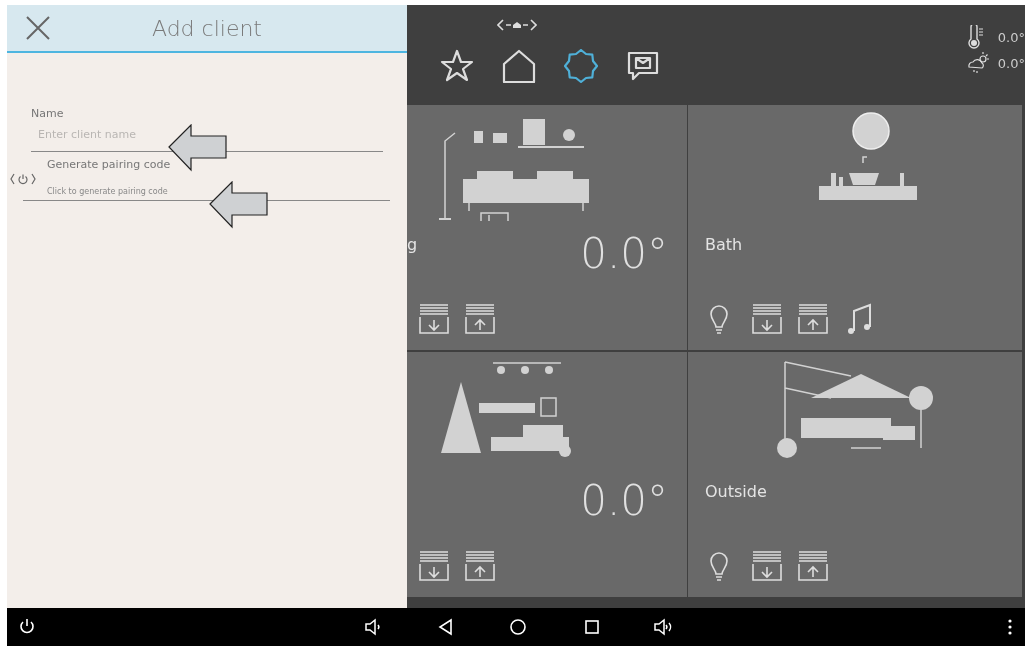 The width and height of the screenshot is (1025, 646). What do you see at coordinates (855, 227) in the screenshot?
I see `room-tile: Bath` at bounding box center [855, 227].